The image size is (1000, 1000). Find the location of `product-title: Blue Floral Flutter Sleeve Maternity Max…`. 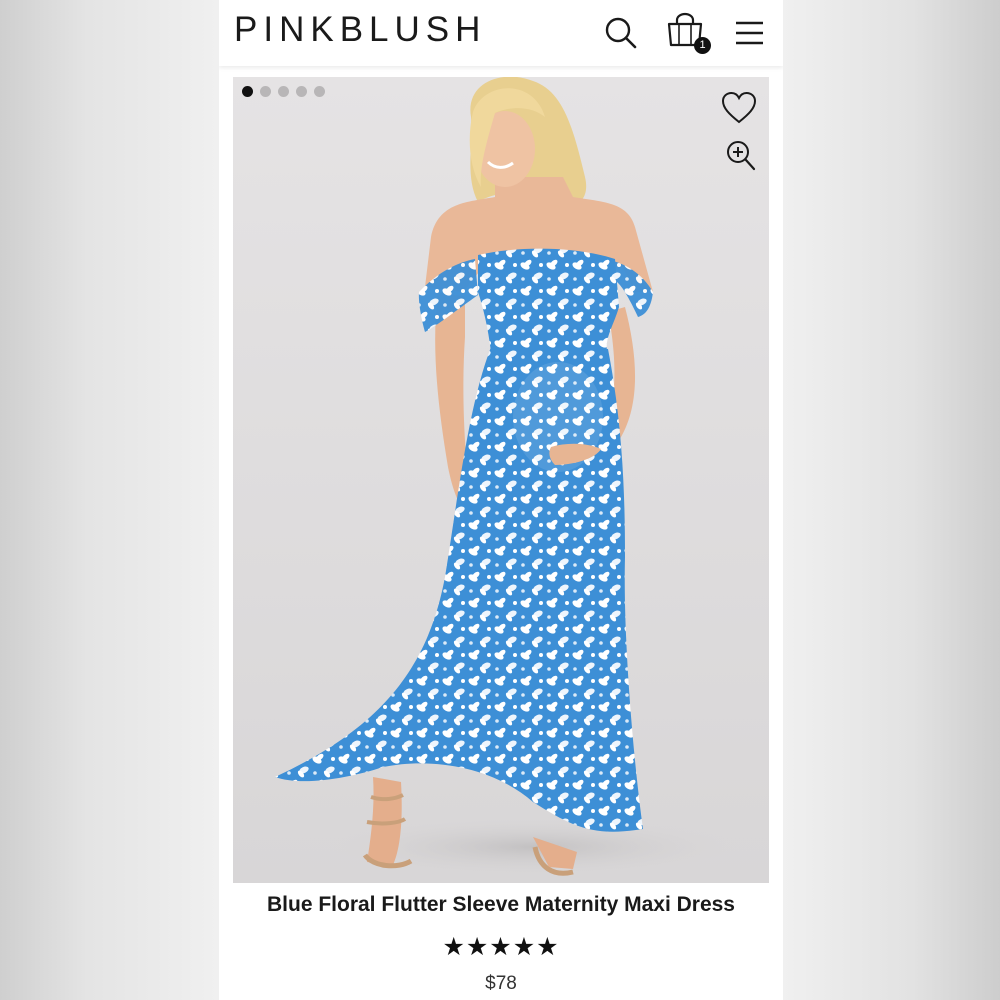

product-title: Blue Floral Flutter Sleeve Maternity Max… is located at coordinates (501, 904).